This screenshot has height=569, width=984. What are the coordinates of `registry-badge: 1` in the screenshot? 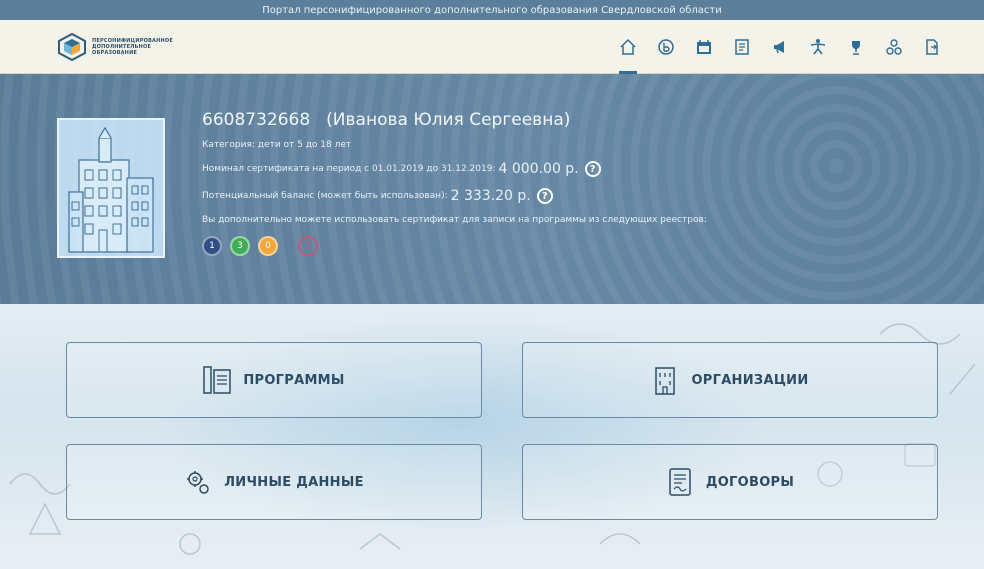 It's located at (212, 246).